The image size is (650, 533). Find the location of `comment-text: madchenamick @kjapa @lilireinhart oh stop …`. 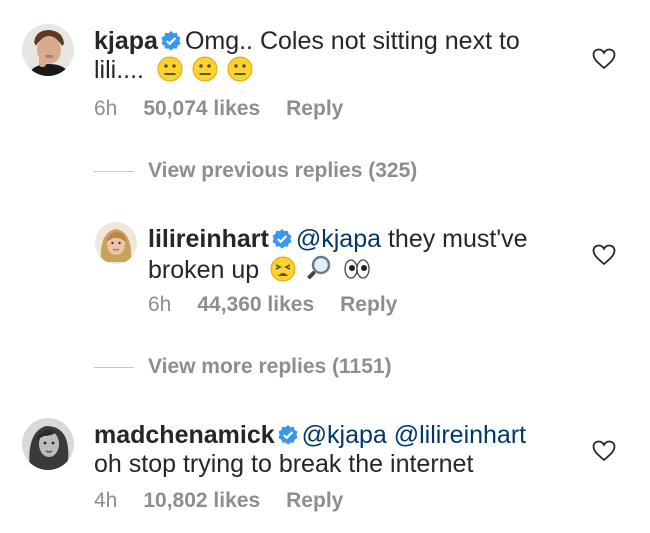

comment-text: madchenamick @kjapa @lilireinhart oh stop … is located at coordinates (329, 450).